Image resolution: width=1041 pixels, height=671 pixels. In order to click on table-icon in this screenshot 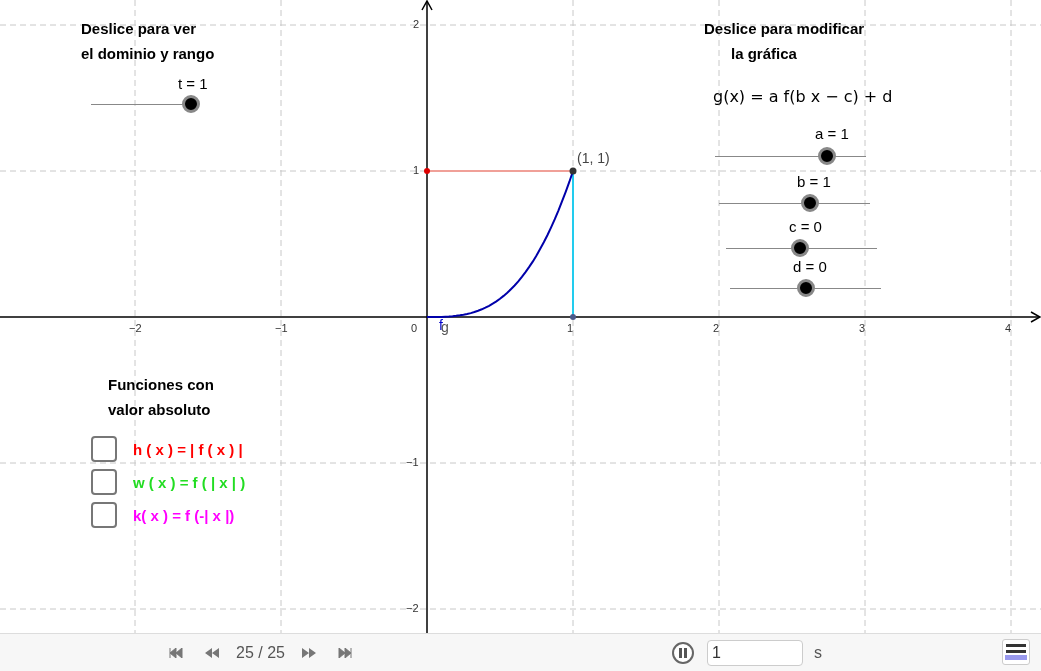, I will do `click(1016, 652)`.